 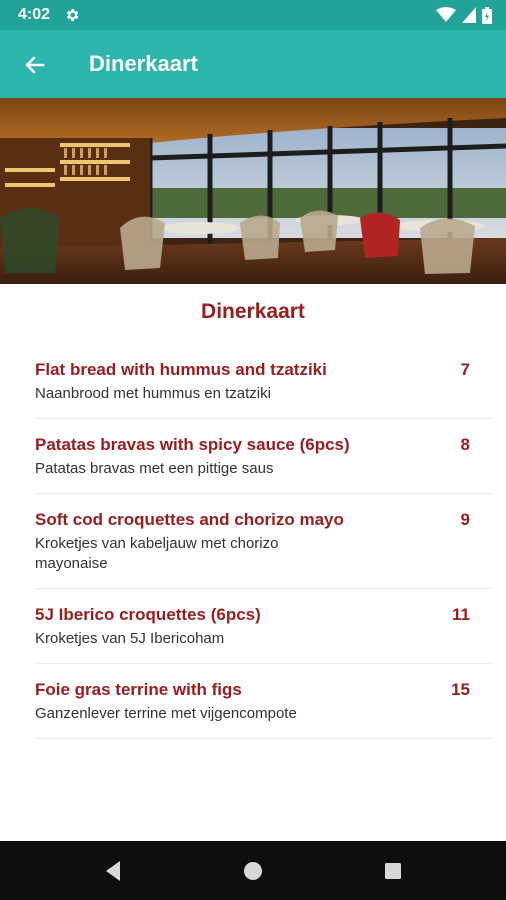 What do you see at coordinates (253, 311) in the screenshot?
I see `section-title: Dinerkaart` at bounding box center [253, 311].